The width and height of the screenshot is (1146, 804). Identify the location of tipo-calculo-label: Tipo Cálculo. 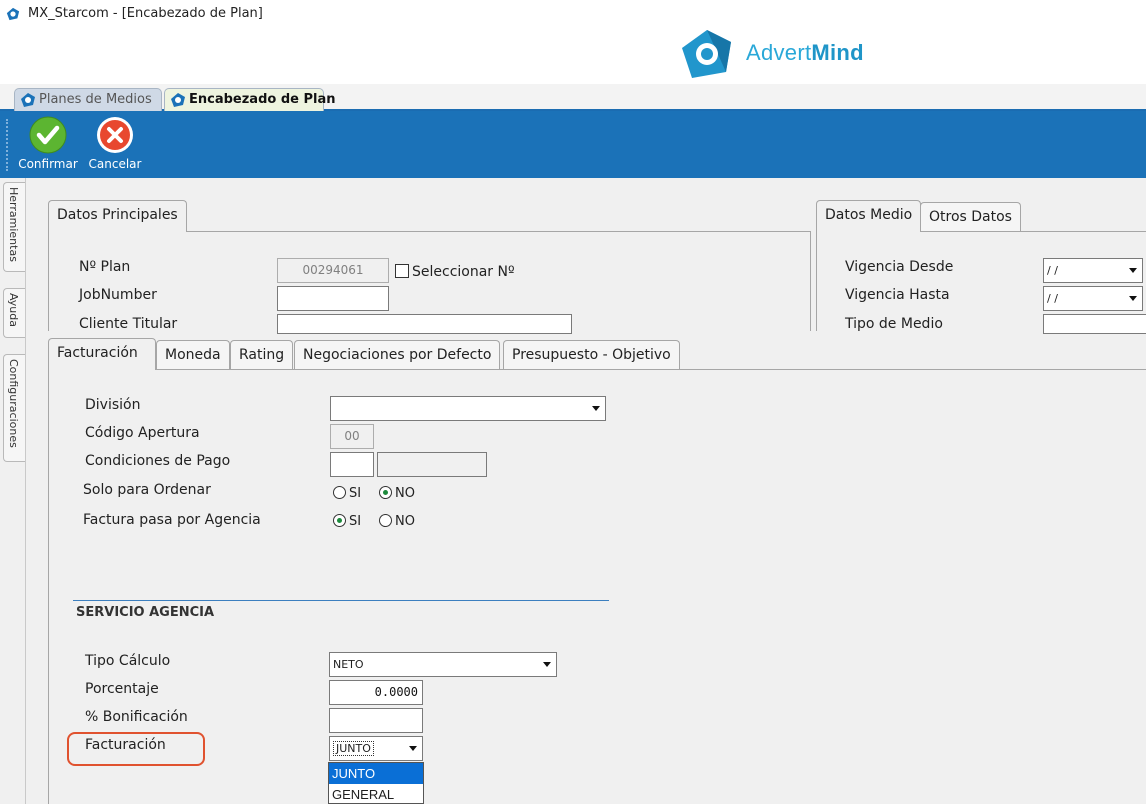
(128, 661).